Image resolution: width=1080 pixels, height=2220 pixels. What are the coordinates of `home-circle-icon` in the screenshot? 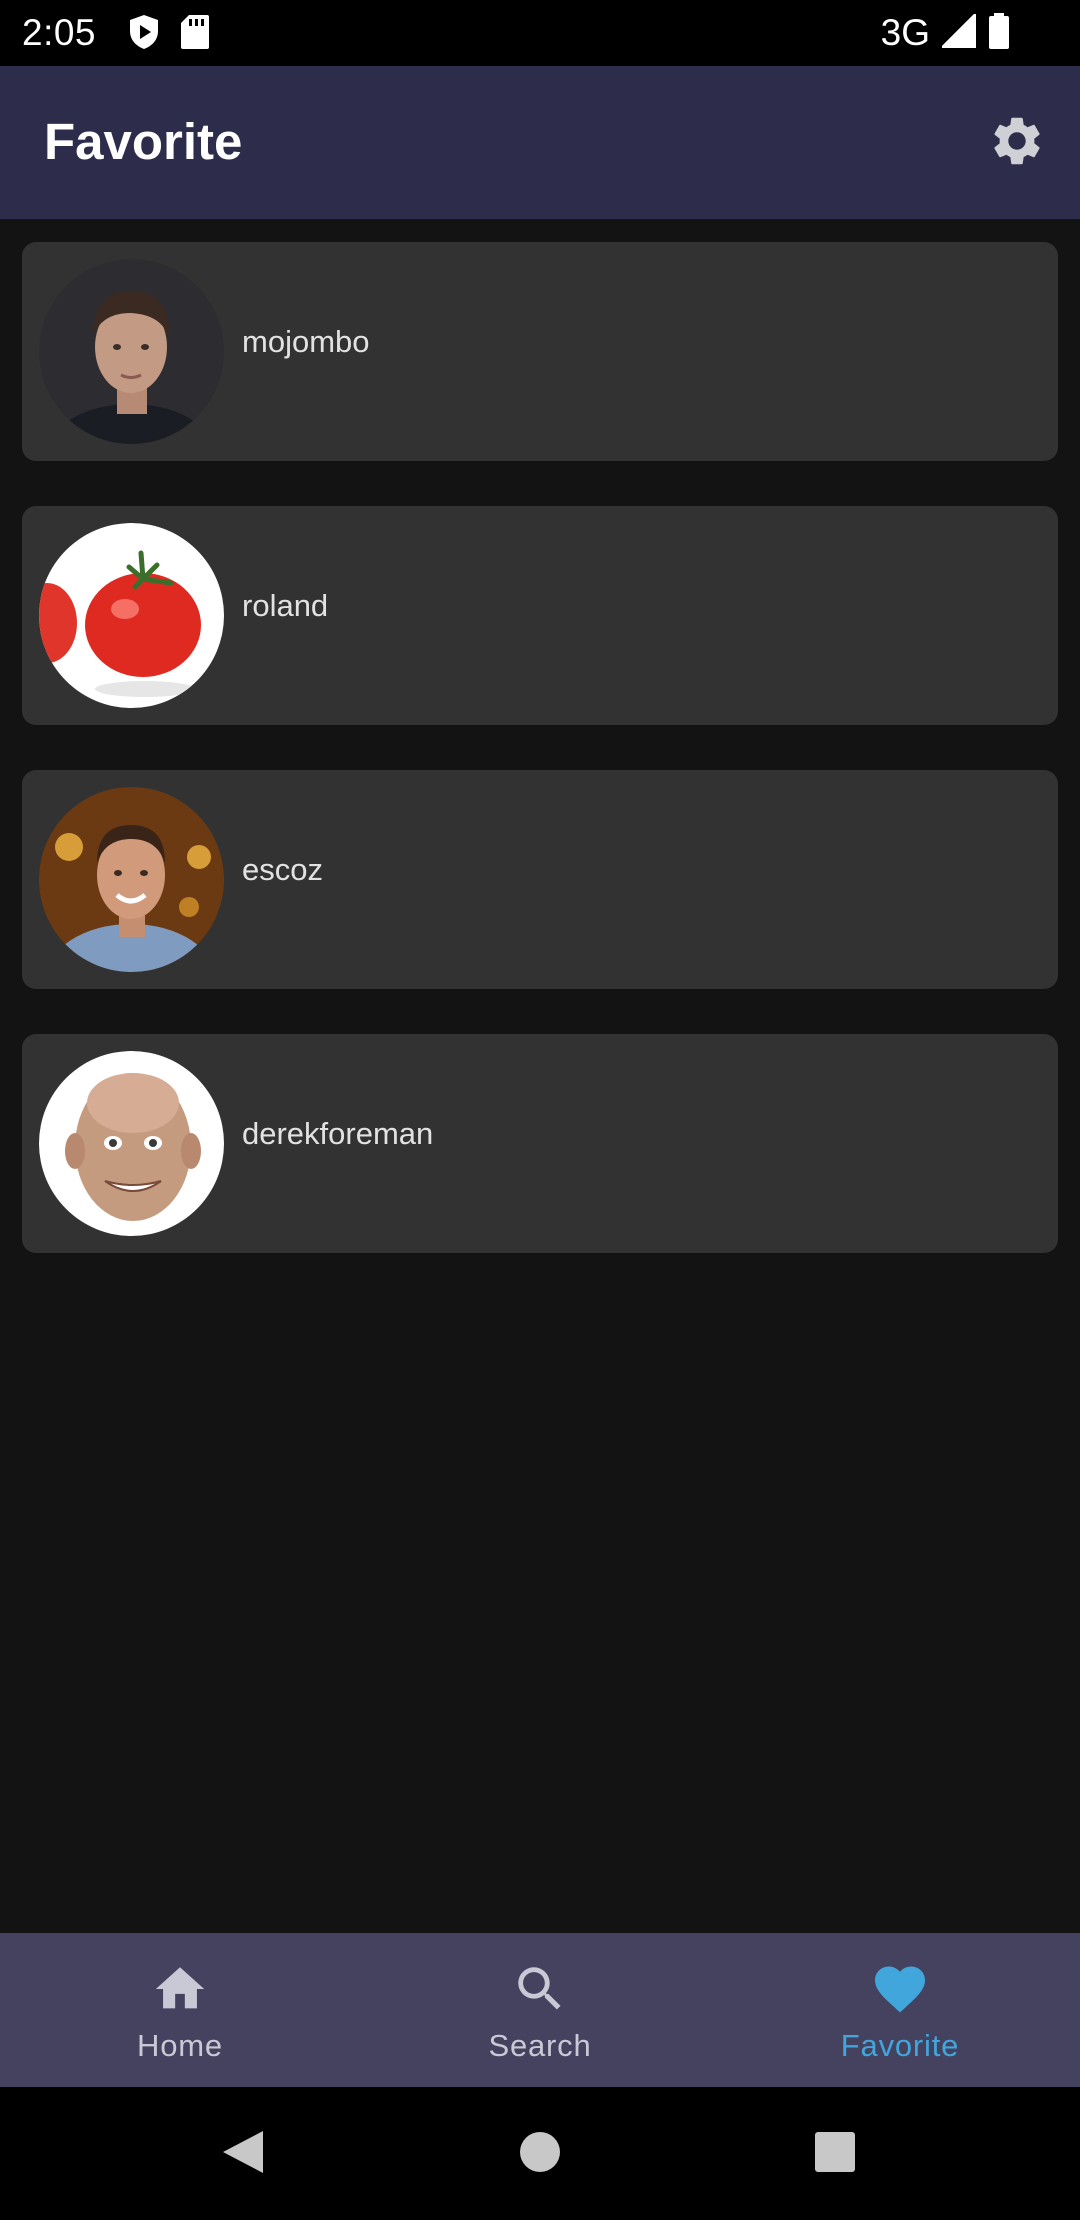 It's located at (540, 2154).